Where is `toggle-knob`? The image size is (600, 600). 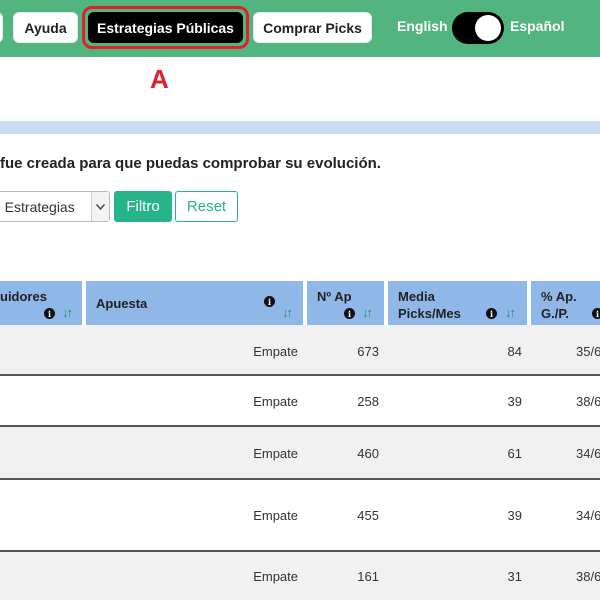
toggle-knob is located at coordinates (488, 28).